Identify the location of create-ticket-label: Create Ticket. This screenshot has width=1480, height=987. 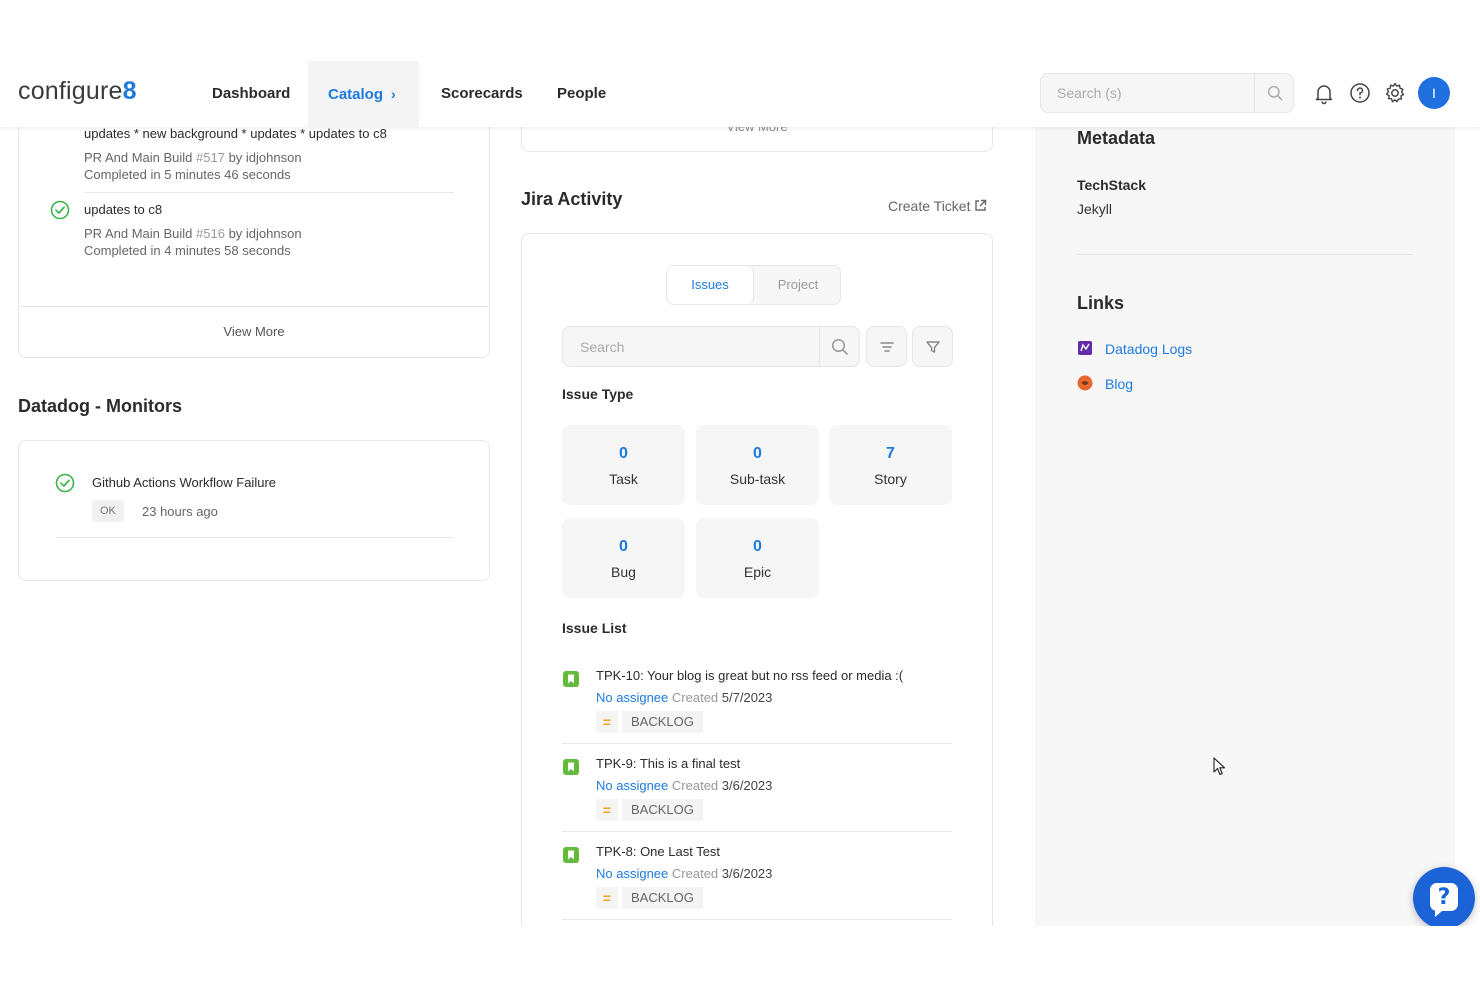
(929, 206).